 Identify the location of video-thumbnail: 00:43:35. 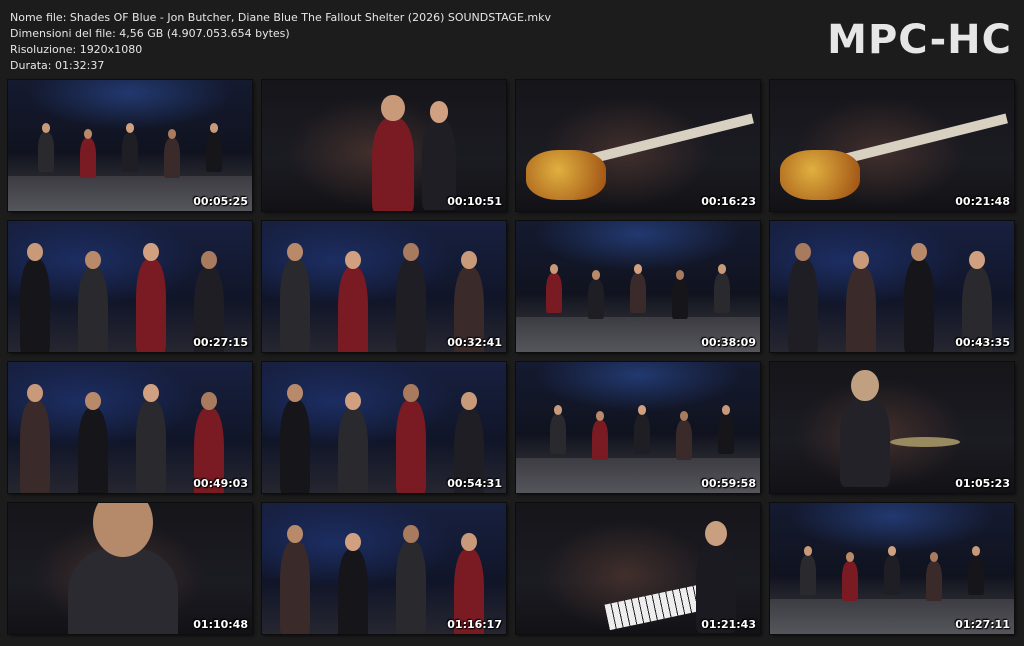
(892, 286).